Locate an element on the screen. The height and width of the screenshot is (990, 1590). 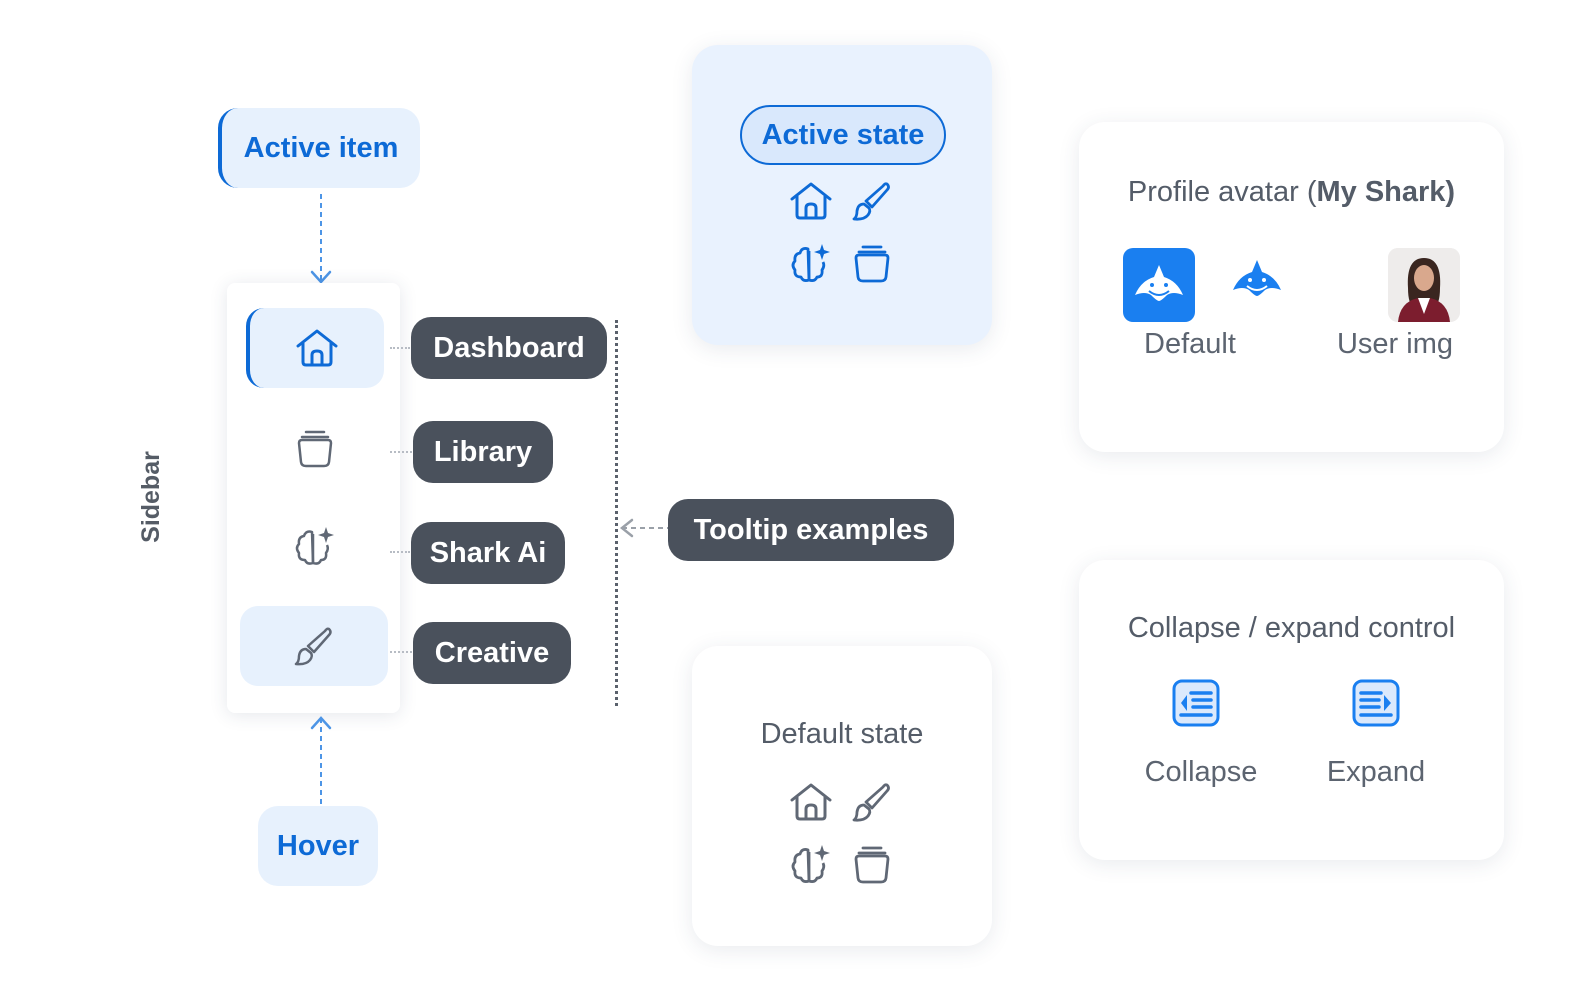
active-state-label: Active state is located at coordinates (843, 134).